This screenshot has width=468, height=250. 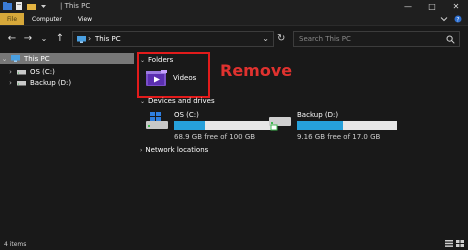 I want to click on window-title: | This PC, so click(x=75, y=6).